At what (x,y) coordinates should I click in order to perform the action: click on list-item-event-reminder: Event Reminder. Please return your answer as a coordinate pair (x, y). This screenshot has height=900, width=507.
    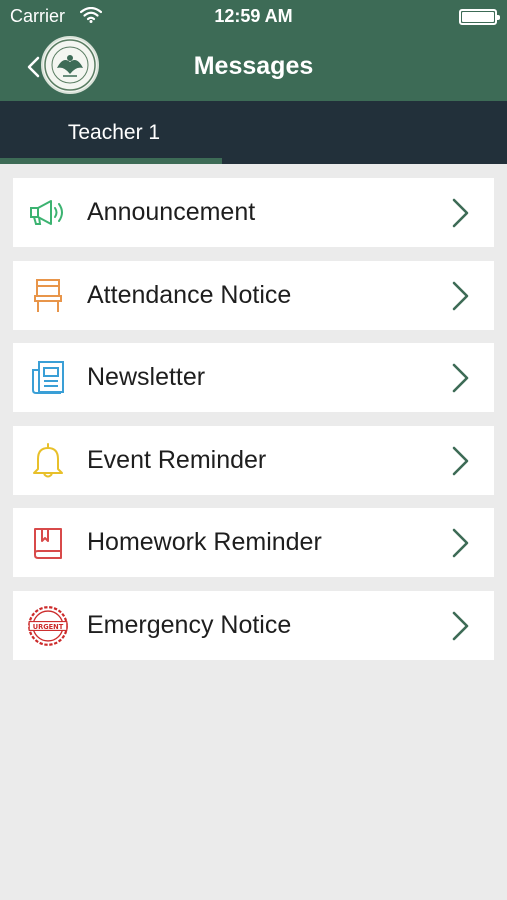
    Looking at the image, I should click on (253, 460).